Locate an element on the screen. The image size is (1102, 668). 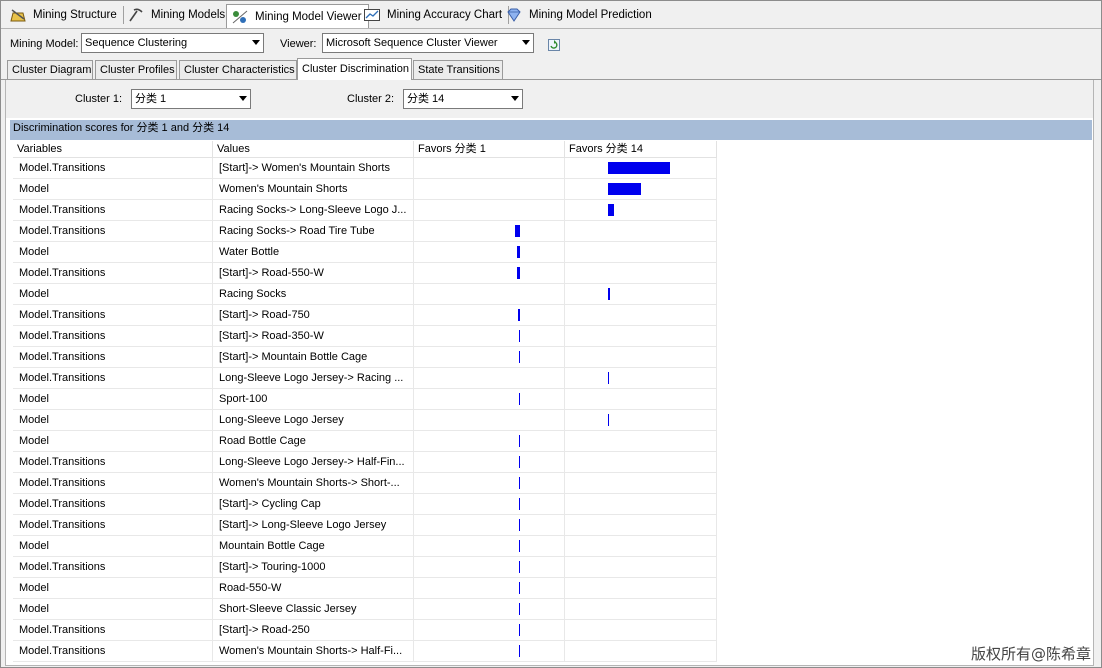
mining-model-select: Sequence Clustering is located at coordinates (172, 43).